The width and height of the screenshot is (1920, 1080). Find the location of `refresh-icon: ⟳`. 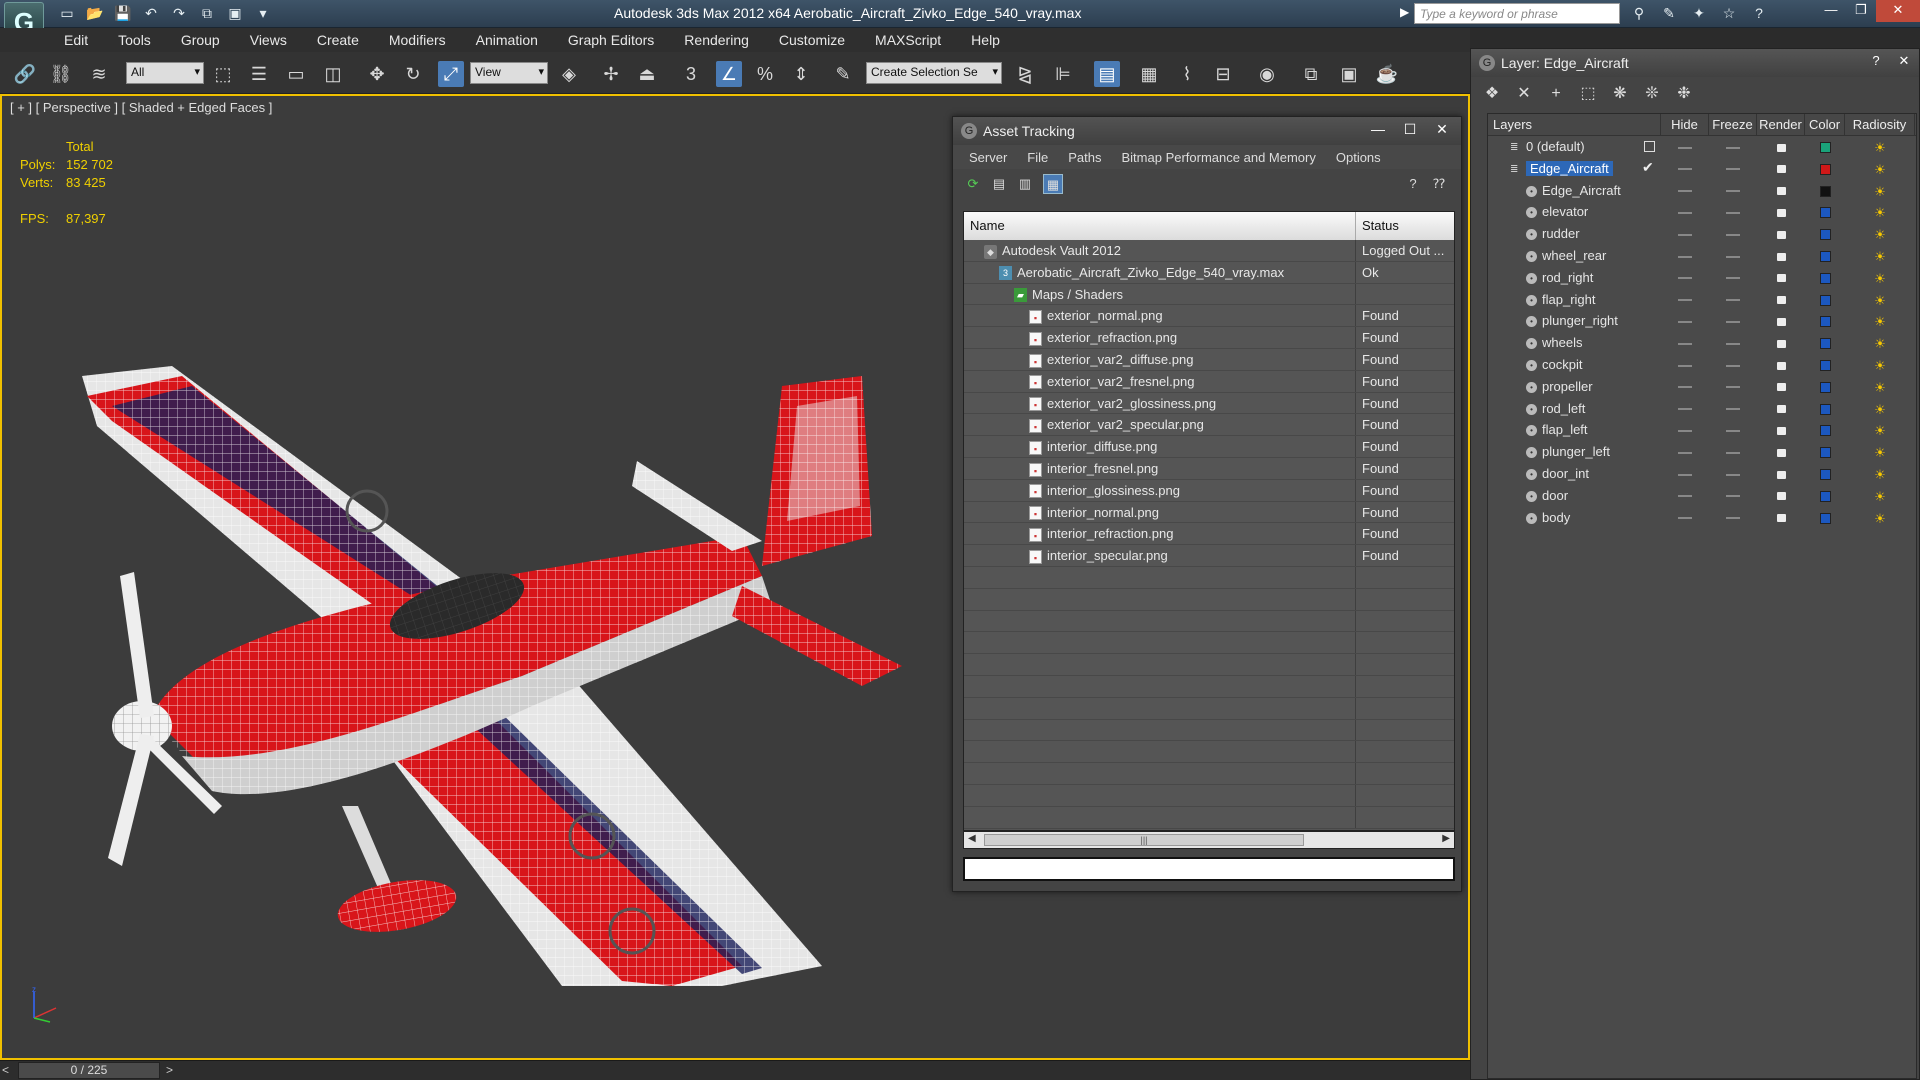

refresh-icon: ⟳ is located at coordinates (973, 184).